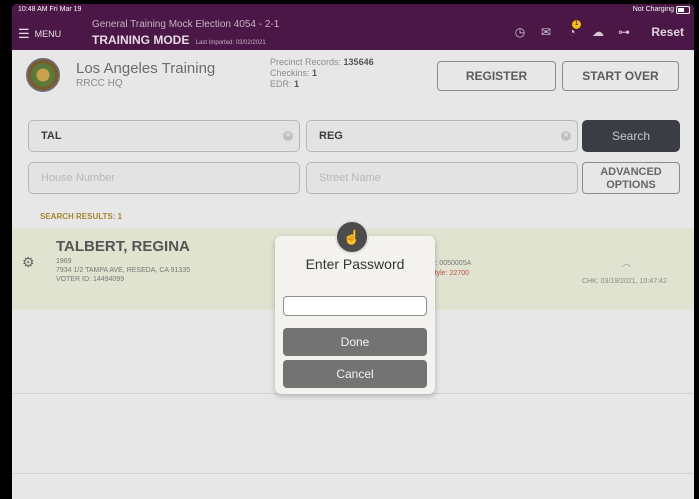 The width and height of the screenshot is (699, 499). Describe the element at coordinates (90, 279) in the screenshot. I see `voter-id: VOTER ID: 14494099` at that location.